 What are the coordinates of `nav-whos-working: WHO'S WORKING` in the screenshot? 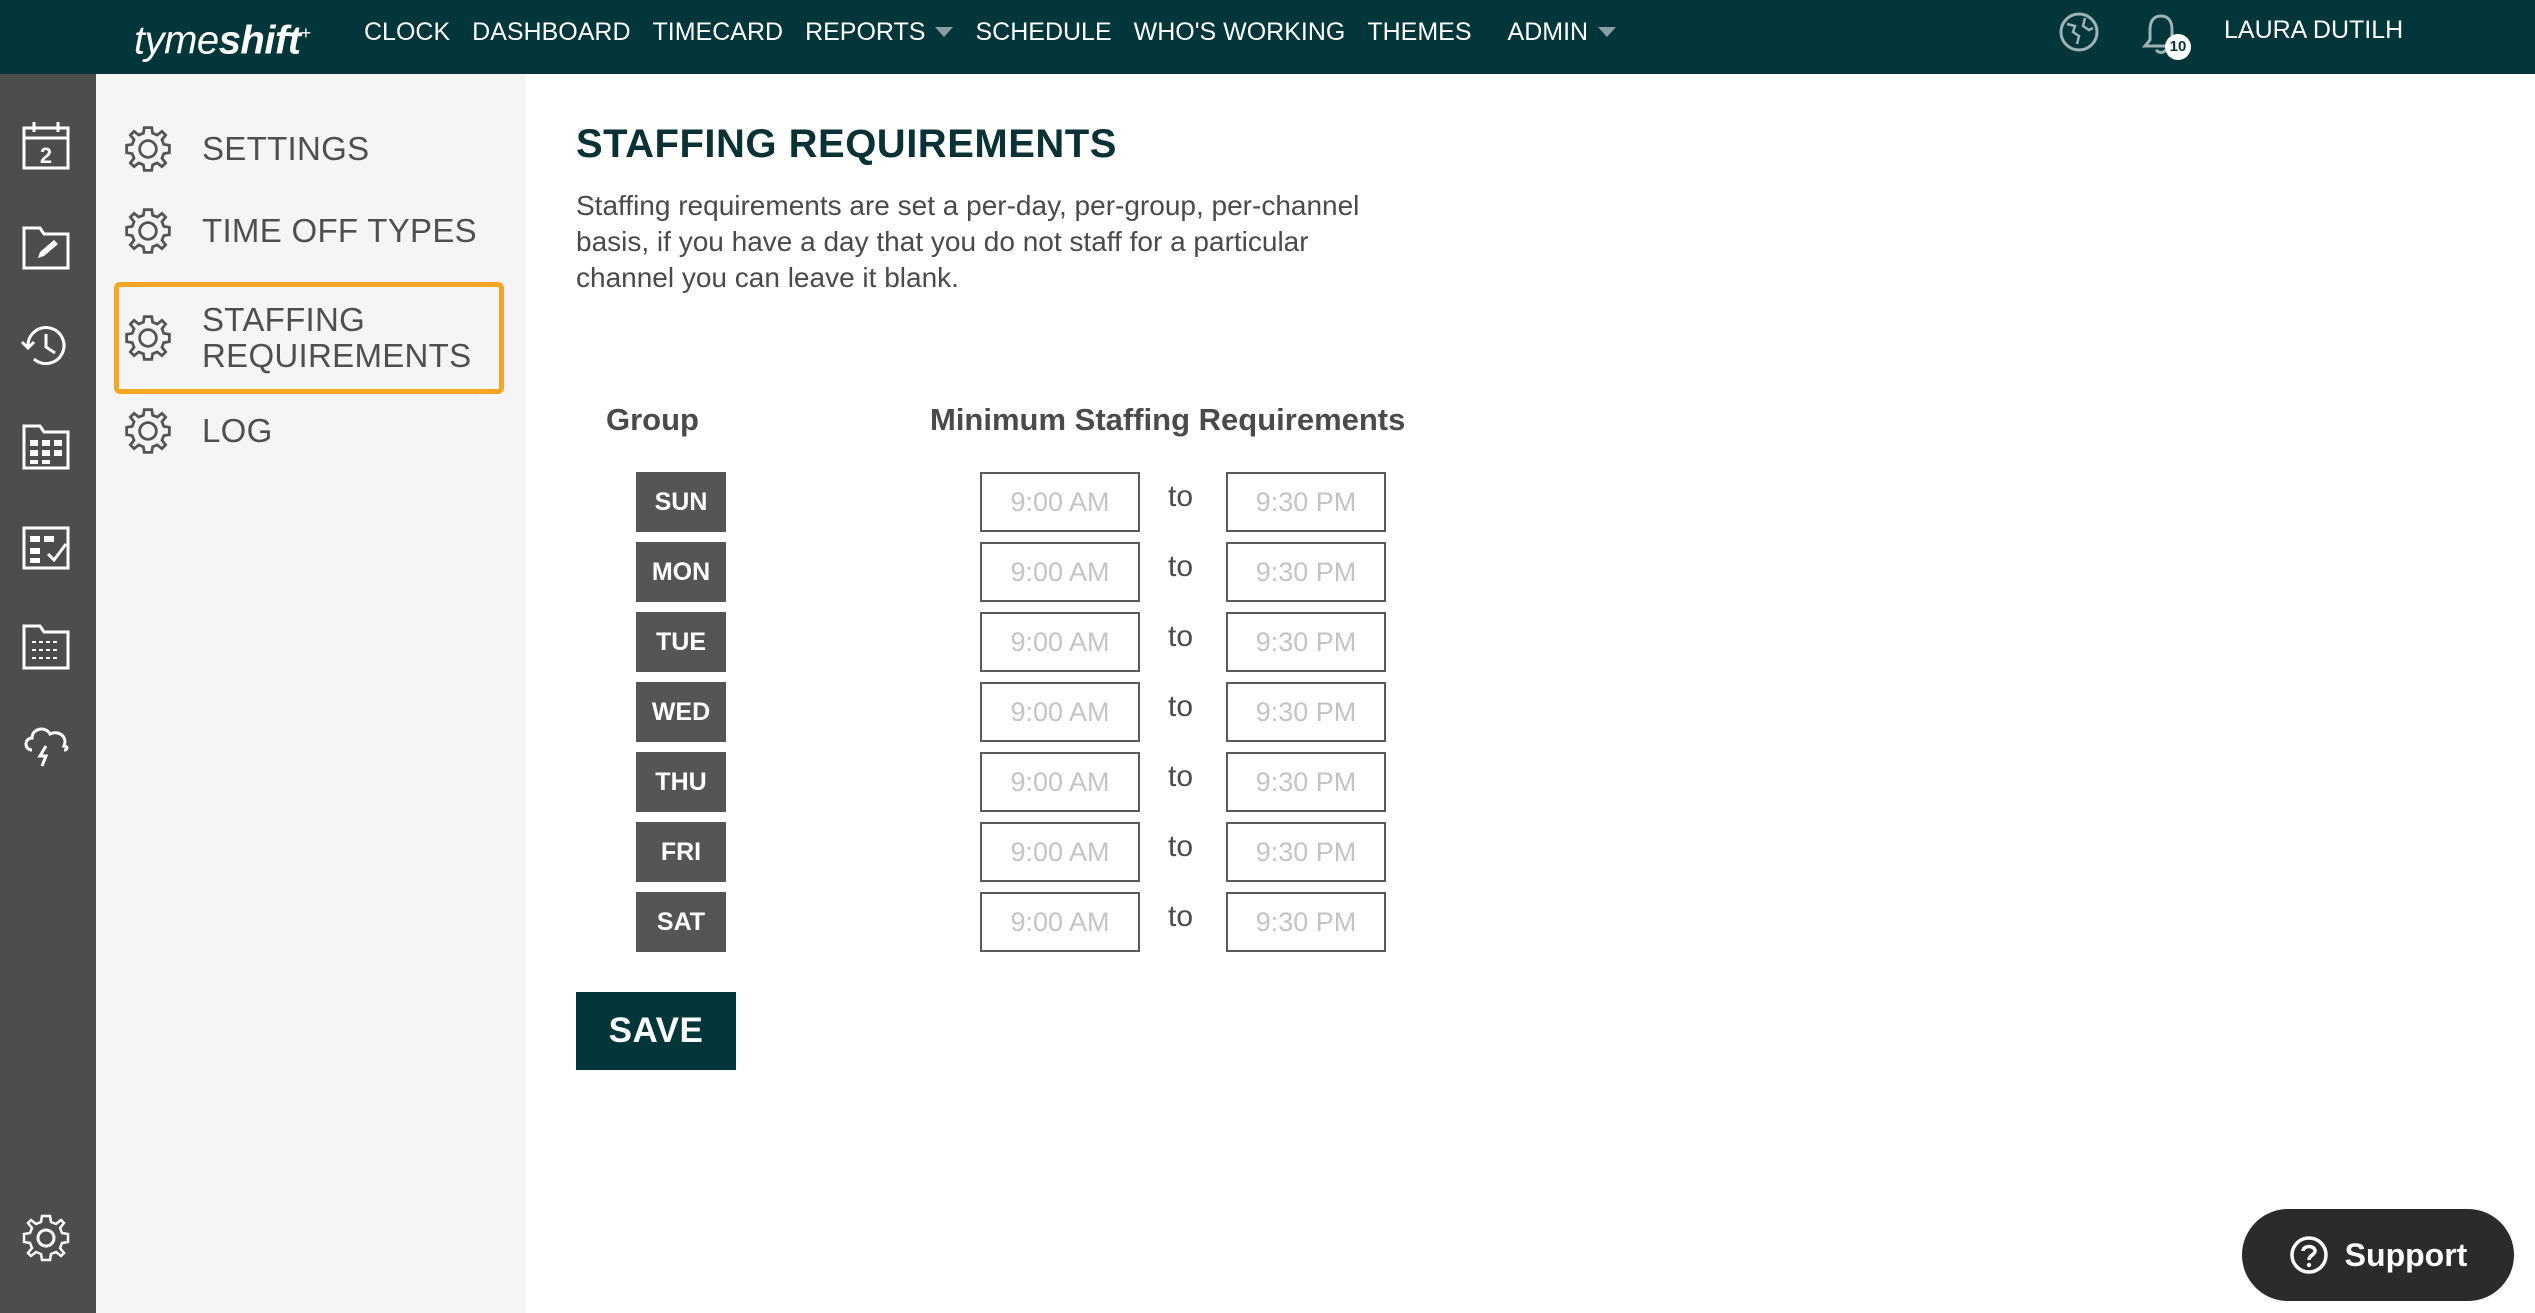 It's located at (1240, 32).